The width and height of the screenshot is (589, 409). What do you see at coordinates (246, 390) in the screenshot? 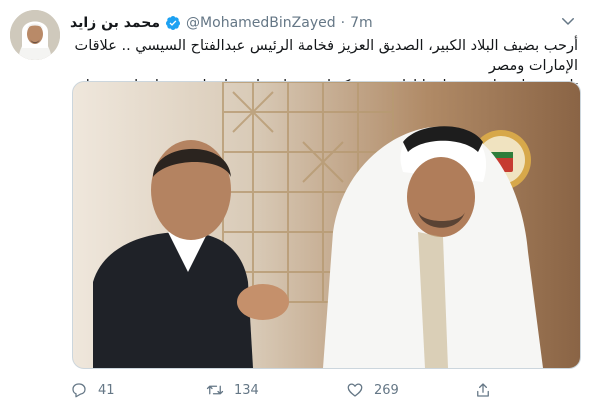
I see `retweet-count: 134` at bounding box center [246, 390].